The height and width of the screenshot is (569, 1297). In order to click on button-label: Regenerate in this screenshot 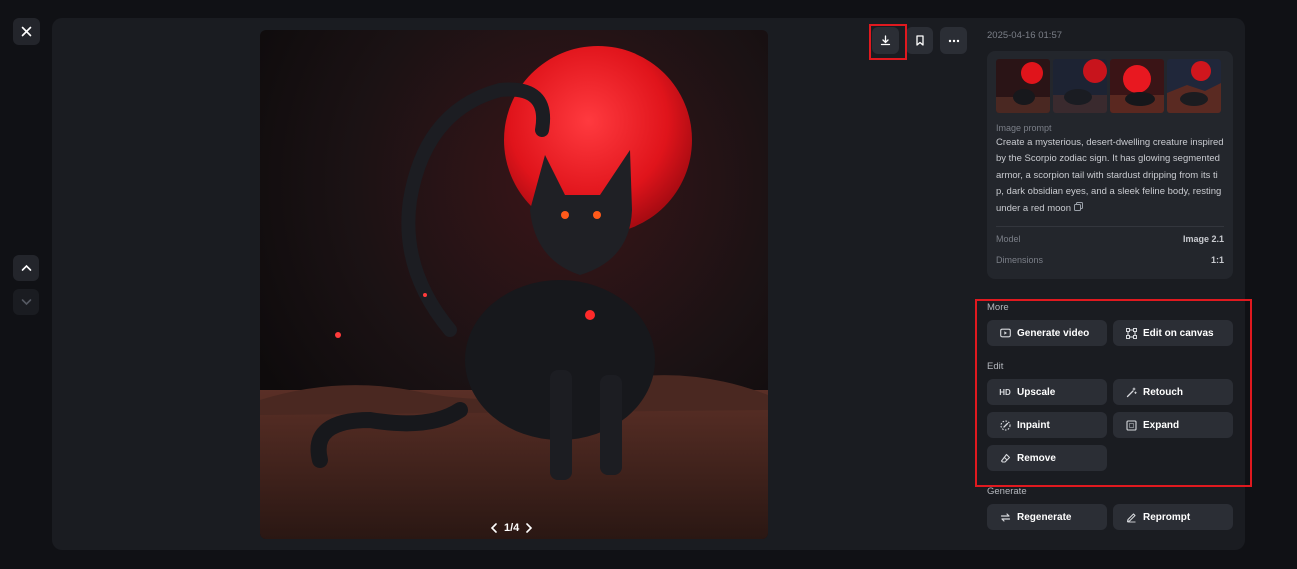, I will do `click(1044, 517)`.